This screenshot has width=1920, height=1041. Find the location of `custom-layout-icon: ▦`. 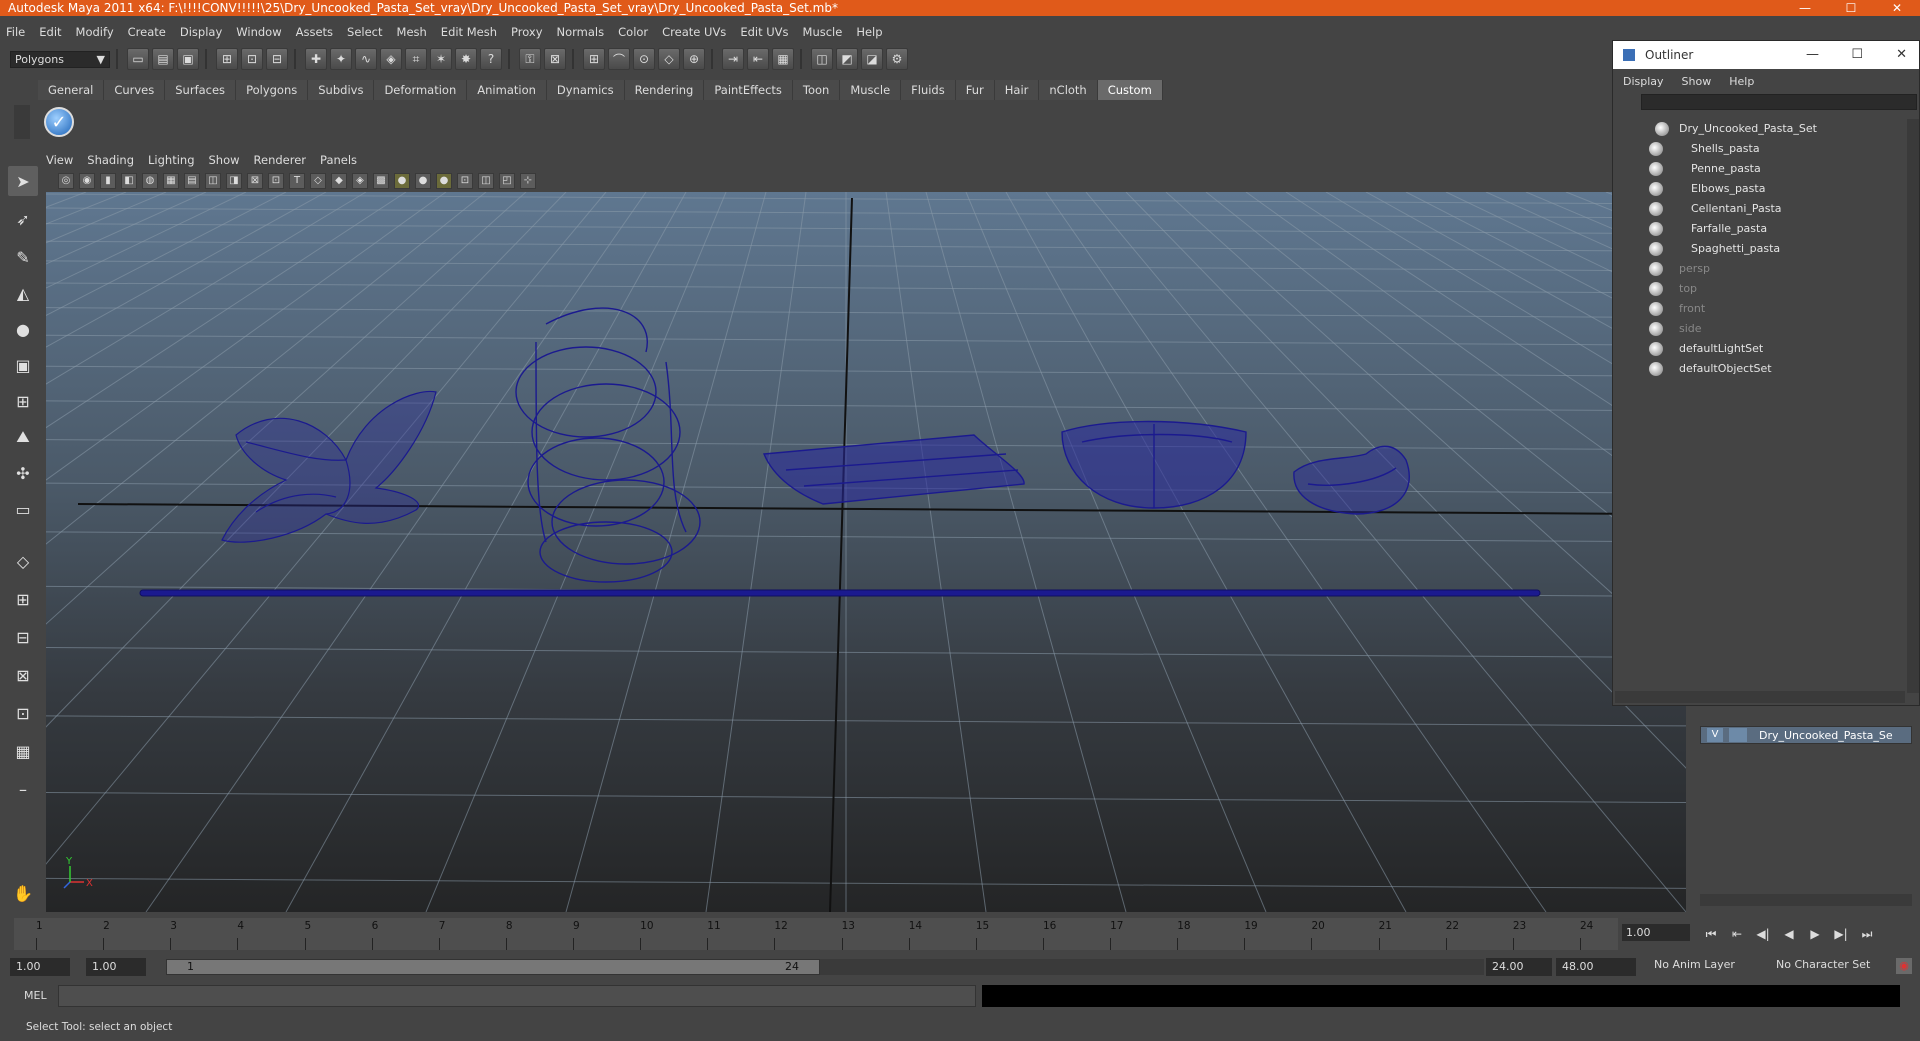

custom-layout-icon: ▦ is located at coordinates (23, 751).